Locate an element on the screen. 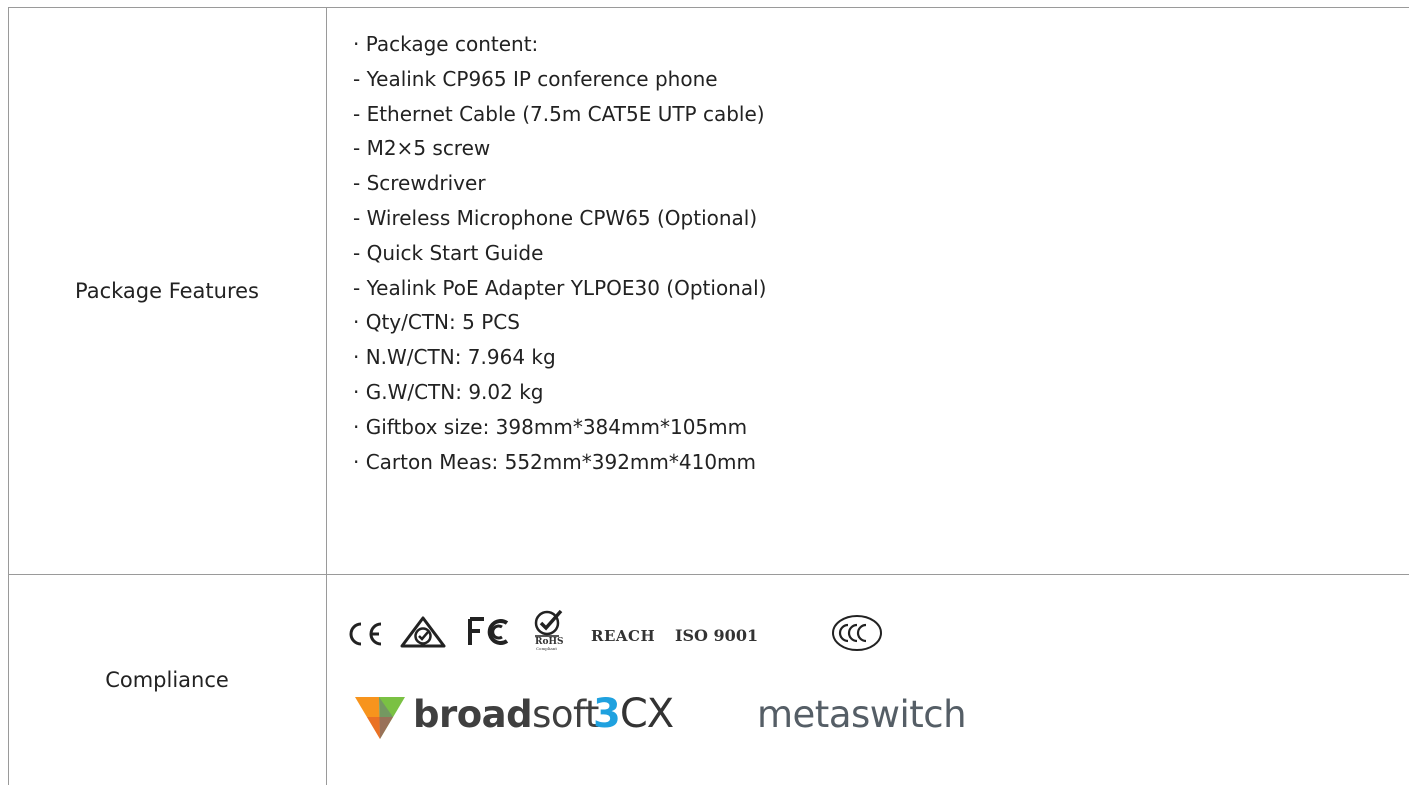 The image size is (1409, 785). list-item: - Yealink PoE Adapter YLPOE30 (Optional) is located at coordinates (560, 287).